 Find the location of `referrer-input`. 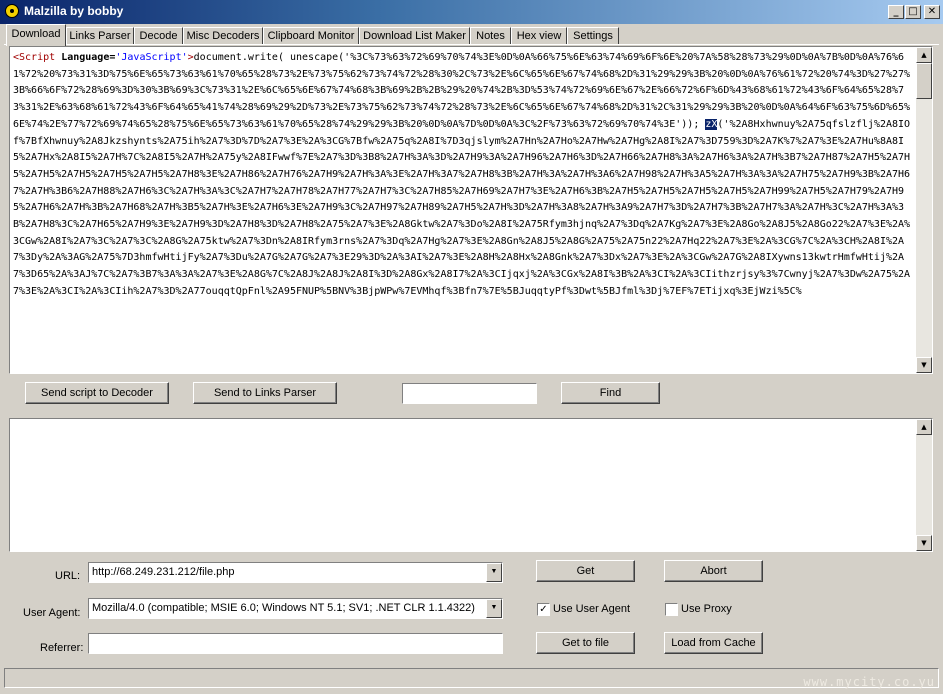

referrer-input is located at coordinates (295, 643).